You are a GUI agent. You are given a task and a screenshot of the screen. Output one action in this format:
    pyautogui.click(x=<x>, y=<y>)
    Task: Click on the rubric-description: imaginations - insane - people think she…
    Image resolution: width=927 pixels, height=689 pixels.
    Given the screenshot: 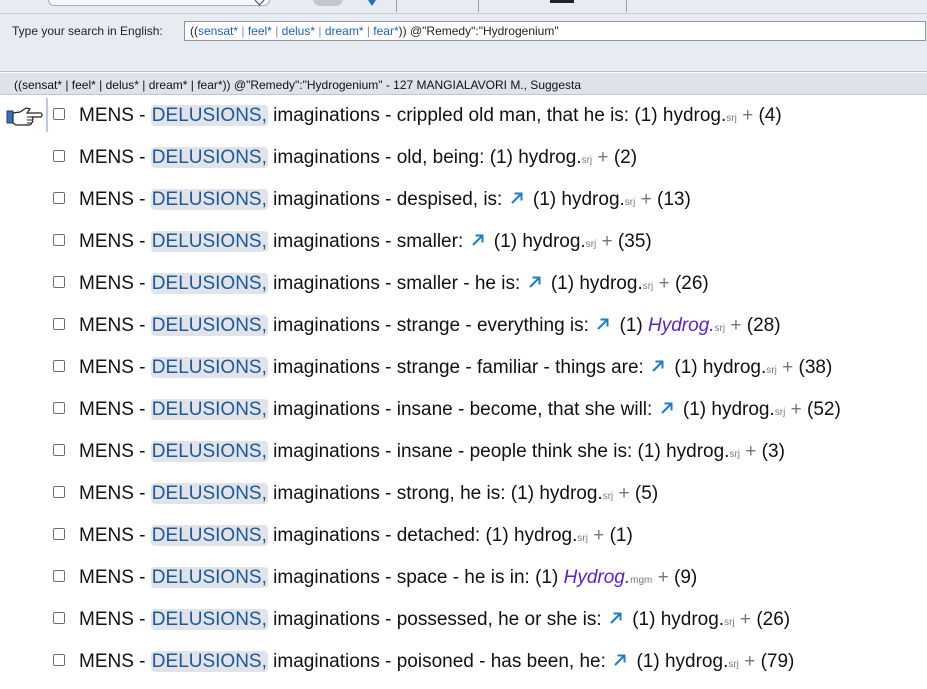 What is the action you would take?
    pyautogui.click(x=450, y=451)
    